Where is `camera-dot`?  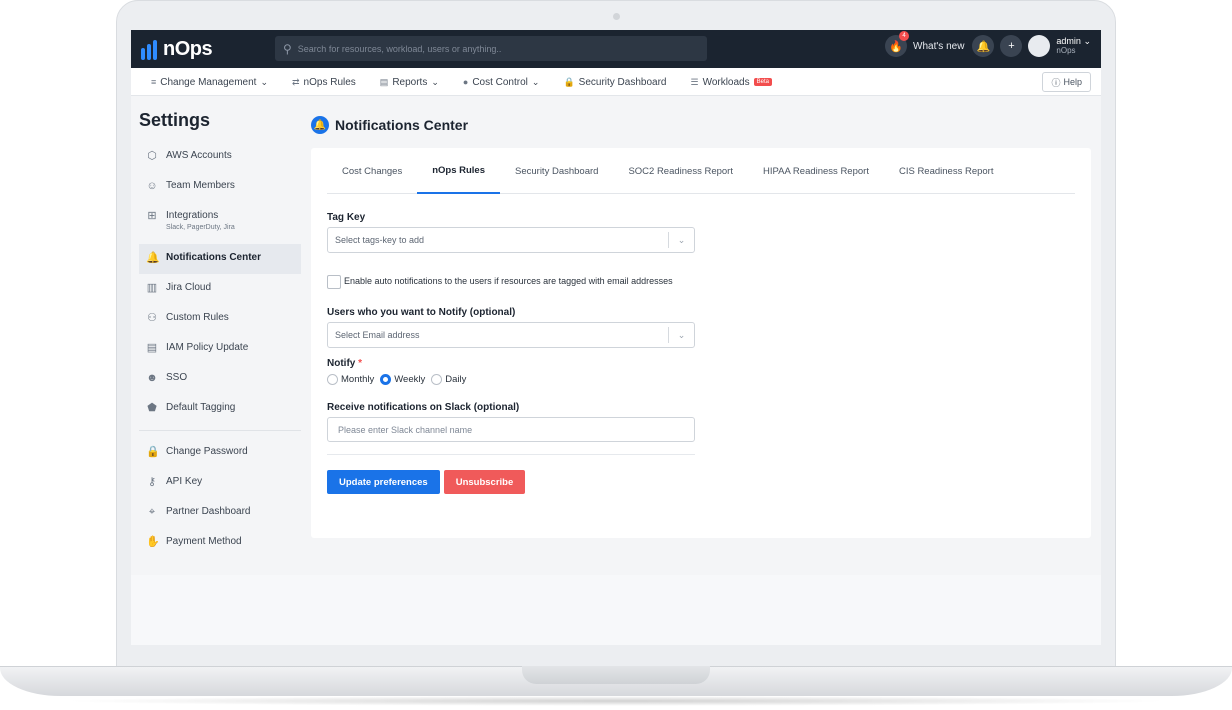 camera-dot is located at coordinates (616, 16).